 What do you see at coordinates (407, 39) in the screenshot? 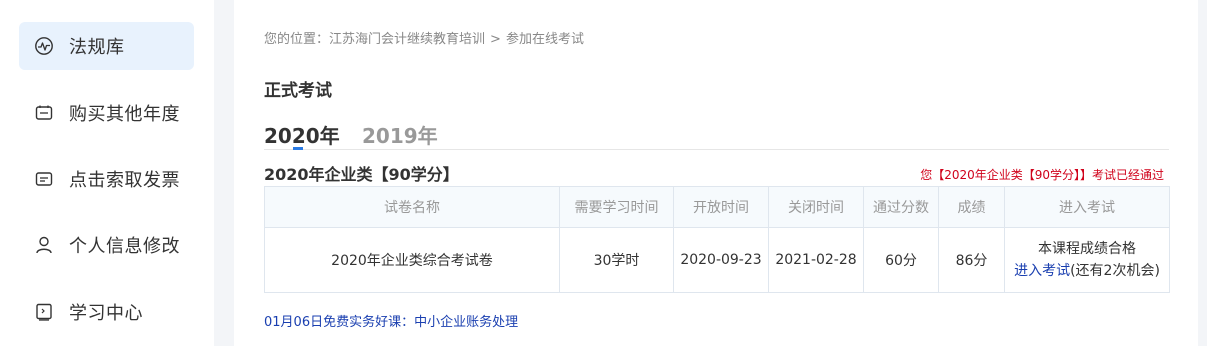
I see `breadcrumb-home-link: 江苏海门会计继续教育培训` at bounding box center [407, 39].